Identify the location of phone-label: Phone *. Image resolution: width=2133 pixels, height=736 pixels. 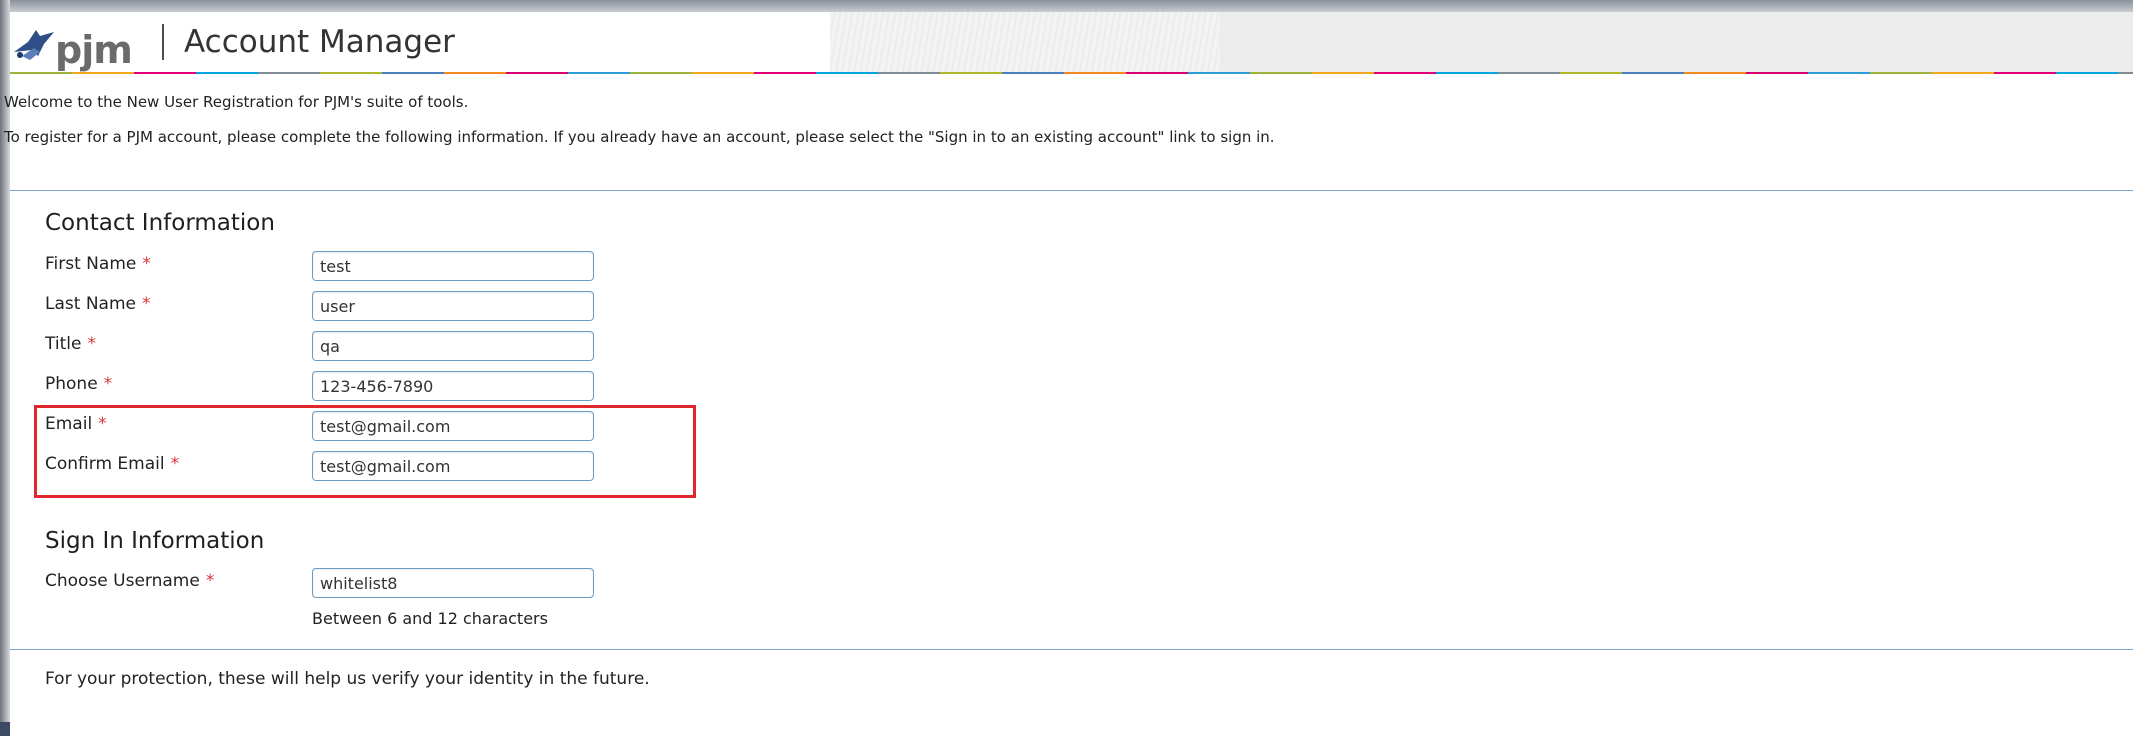
(78, 384).